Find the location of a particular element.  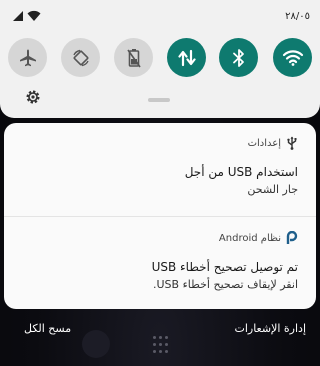

notification-app-name: نظام Android is located at coordinates (249, 238).